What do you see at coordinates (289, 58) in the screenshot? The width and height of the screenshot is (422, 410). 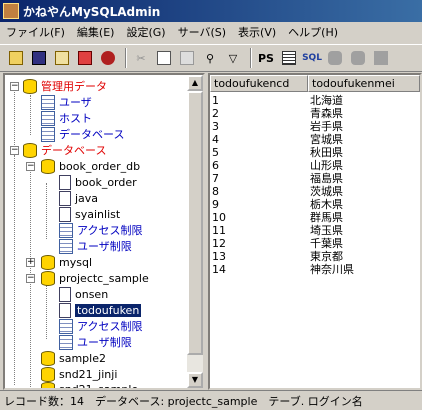 I see `list-button` at bounding box center [289, 58].